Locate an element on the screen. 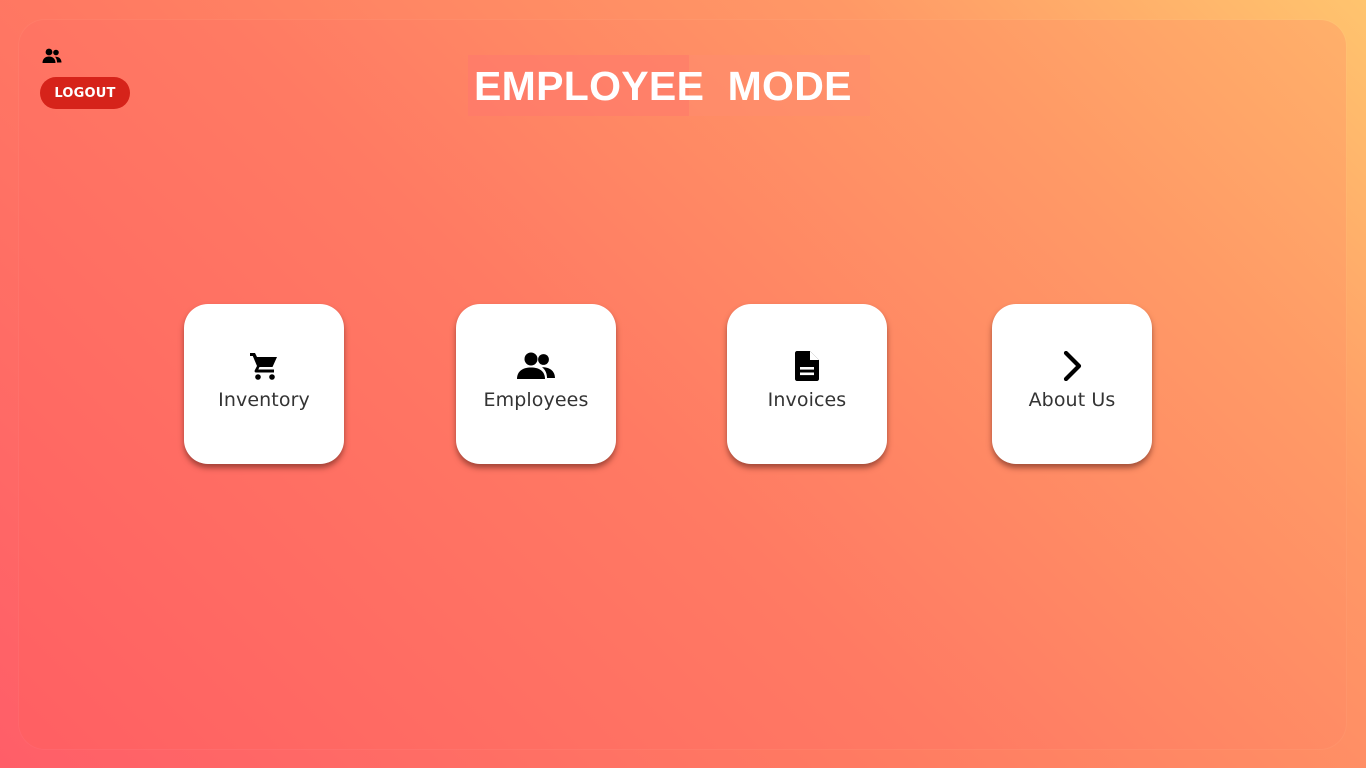 This screenshot has height=768, width=1366. logout-button: LOGOUT is located at coordinates (85, 93).